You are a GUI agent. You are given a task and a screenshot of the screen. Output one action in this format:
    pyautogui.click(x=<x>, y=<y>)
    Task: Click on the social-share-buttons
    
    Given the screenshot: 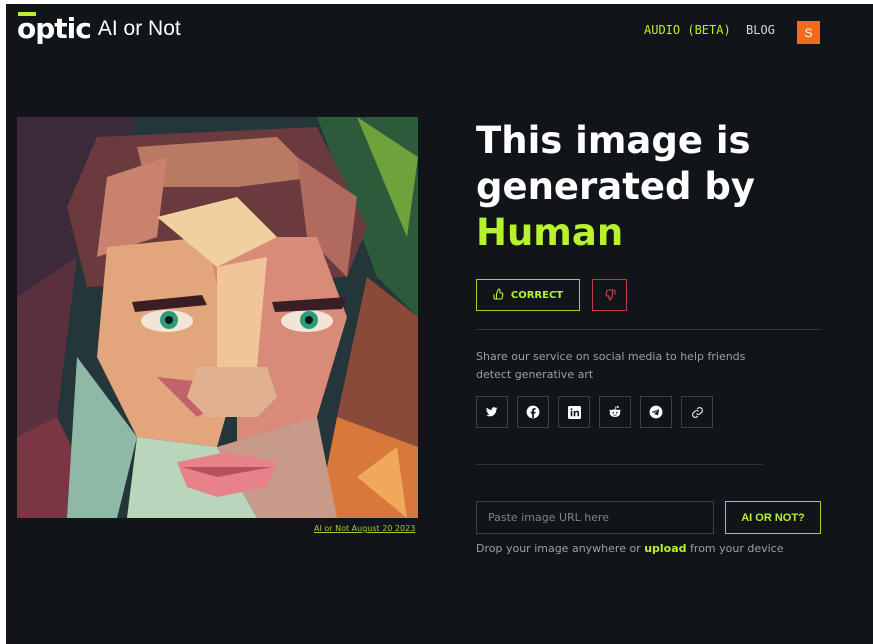 What is the action you would take?
    pyautogui.click(x=594, y=412)
    